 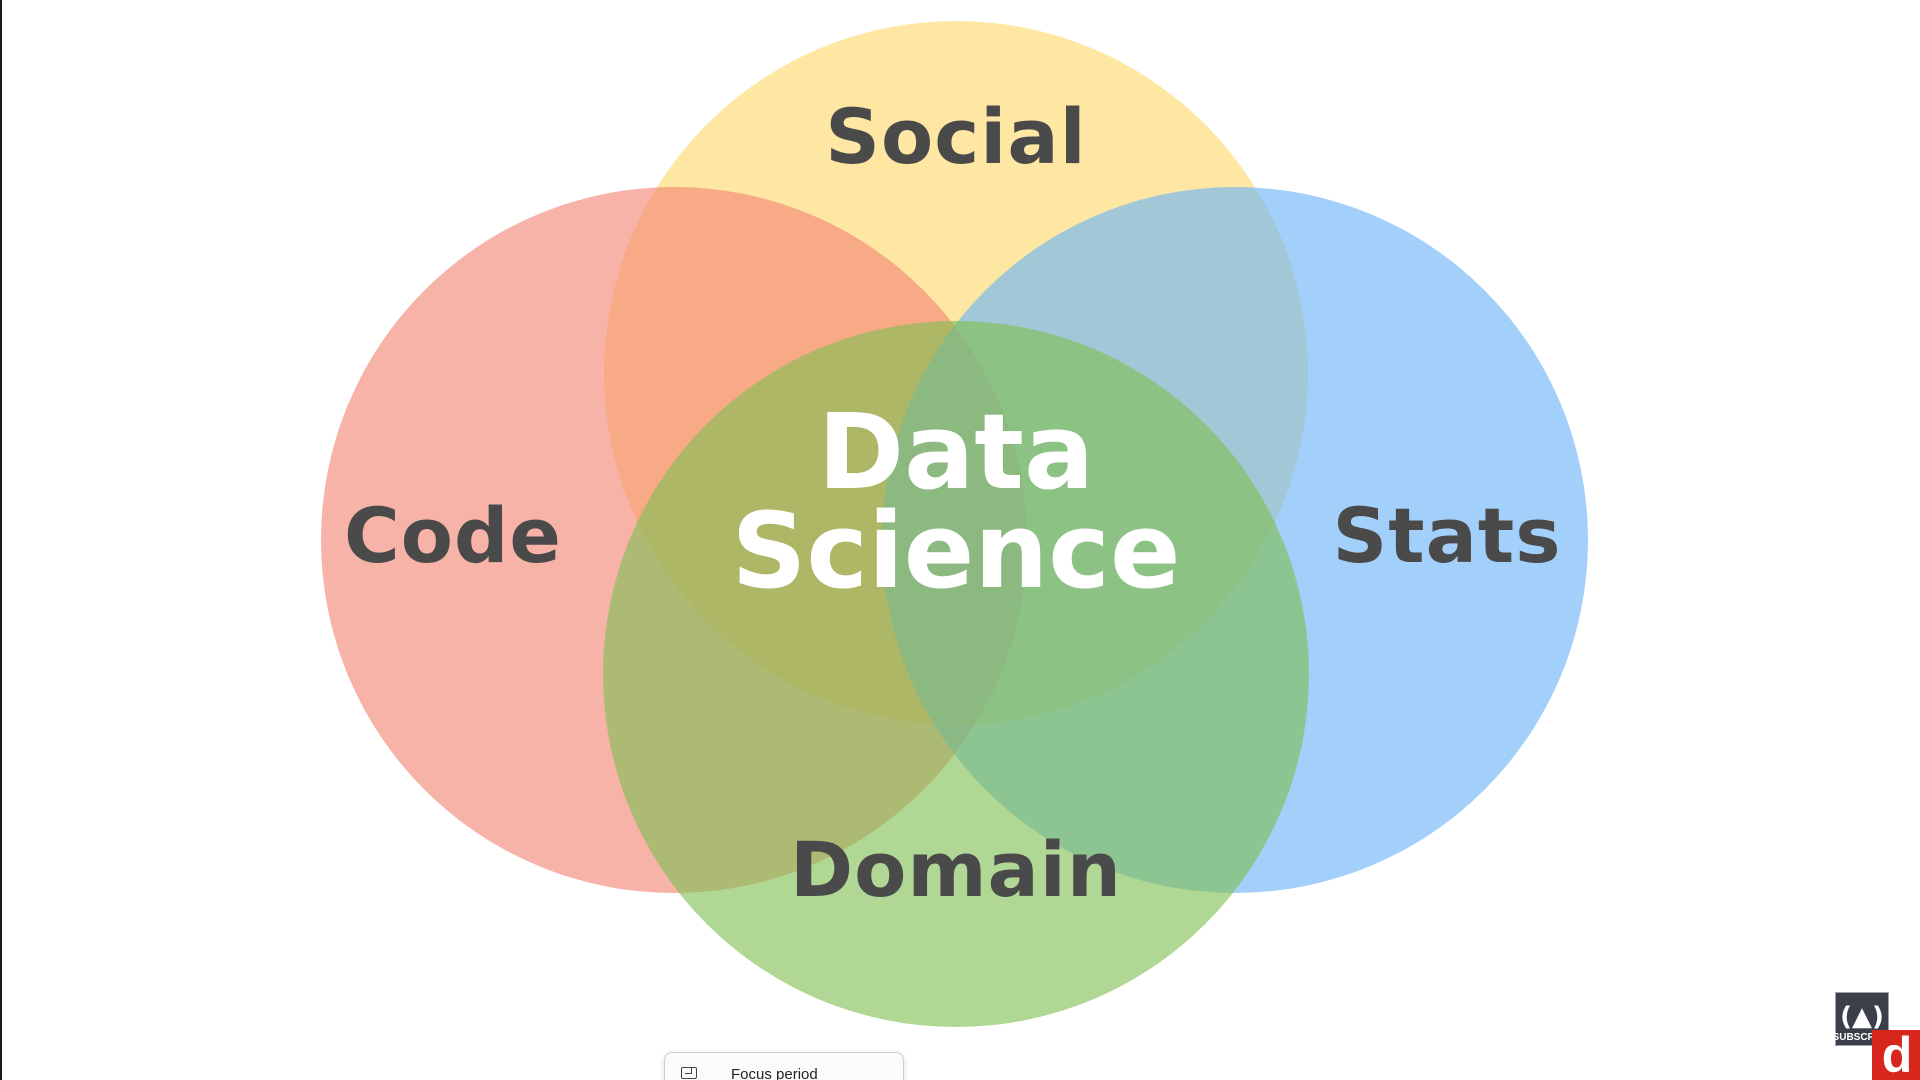 I want to click on channel-logo: d, so click(x=1896, y=1055).